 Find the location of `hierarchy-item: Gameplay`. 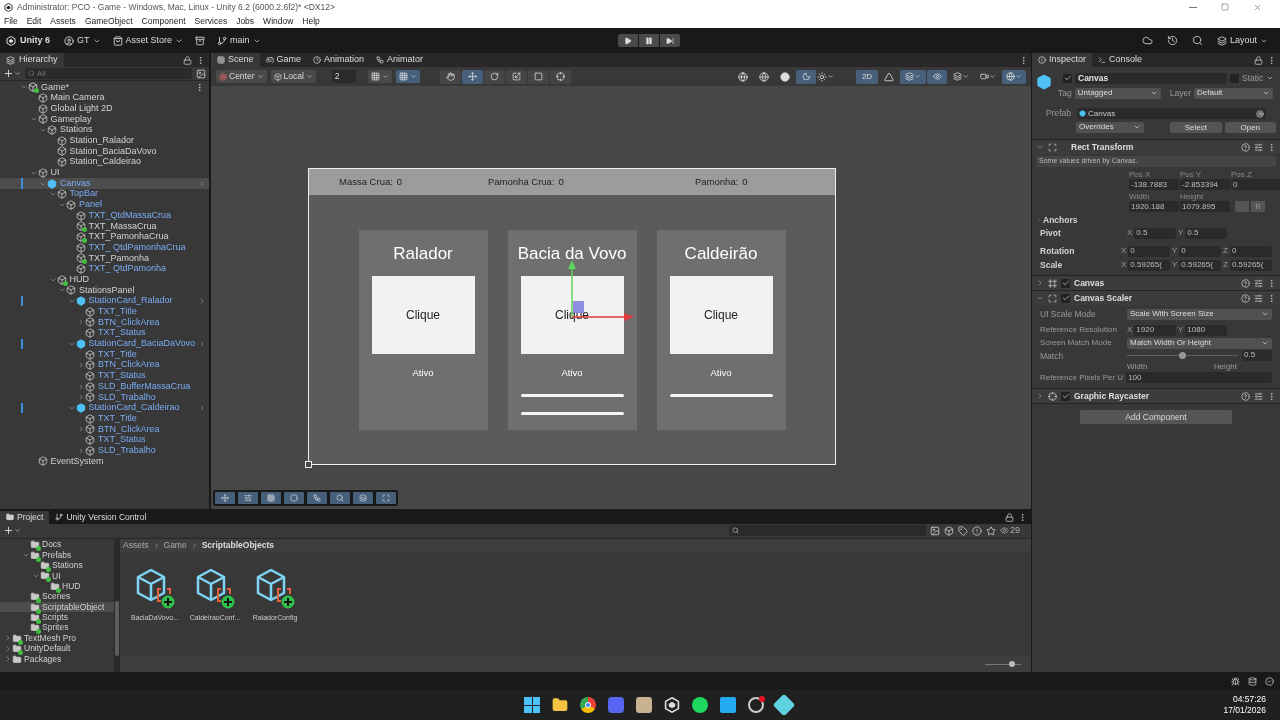

hierarchy-item: Gameplay is located at coordinates (104, 119).